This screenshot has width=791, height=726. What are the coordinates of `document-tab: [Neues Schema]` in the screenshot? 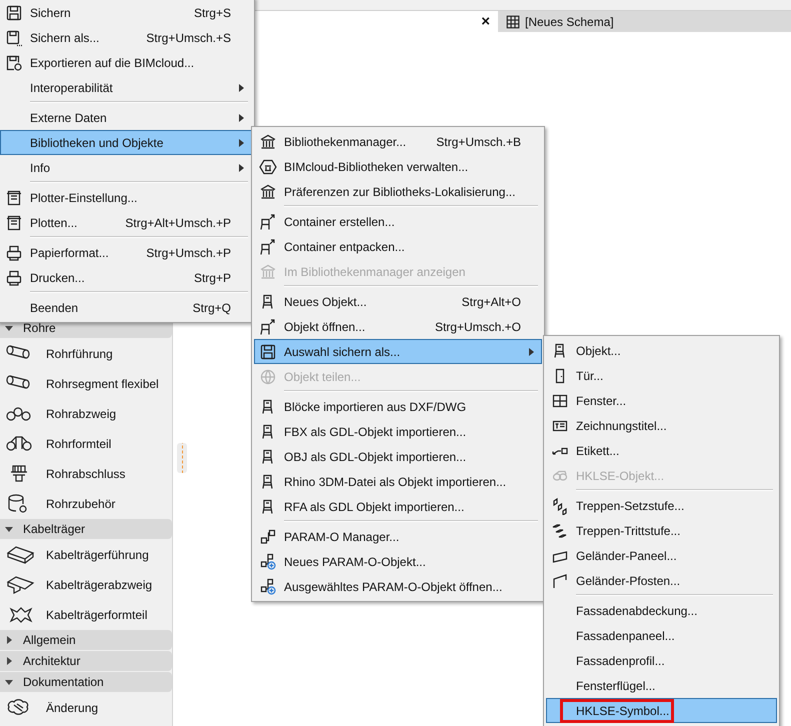 It's located at (644, 21).